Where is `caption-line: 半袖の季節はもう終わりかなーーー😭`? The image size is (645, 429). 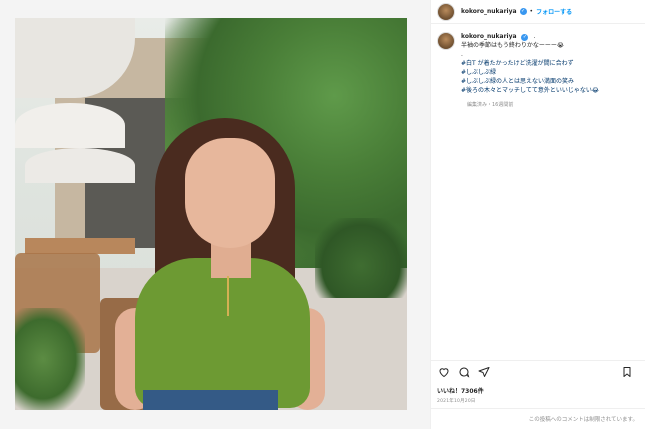
caption-line: 半袖の季節はもう終わりかなーーー😭 is located at coordinates (512, 45).